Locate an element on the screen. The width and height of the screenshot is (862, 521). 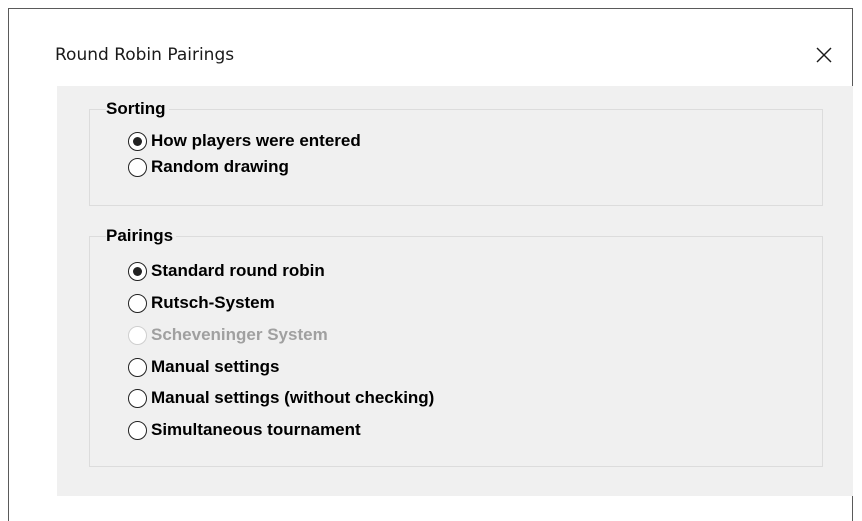
sorting-legend: Sorting is located at coordinates (137, 109).